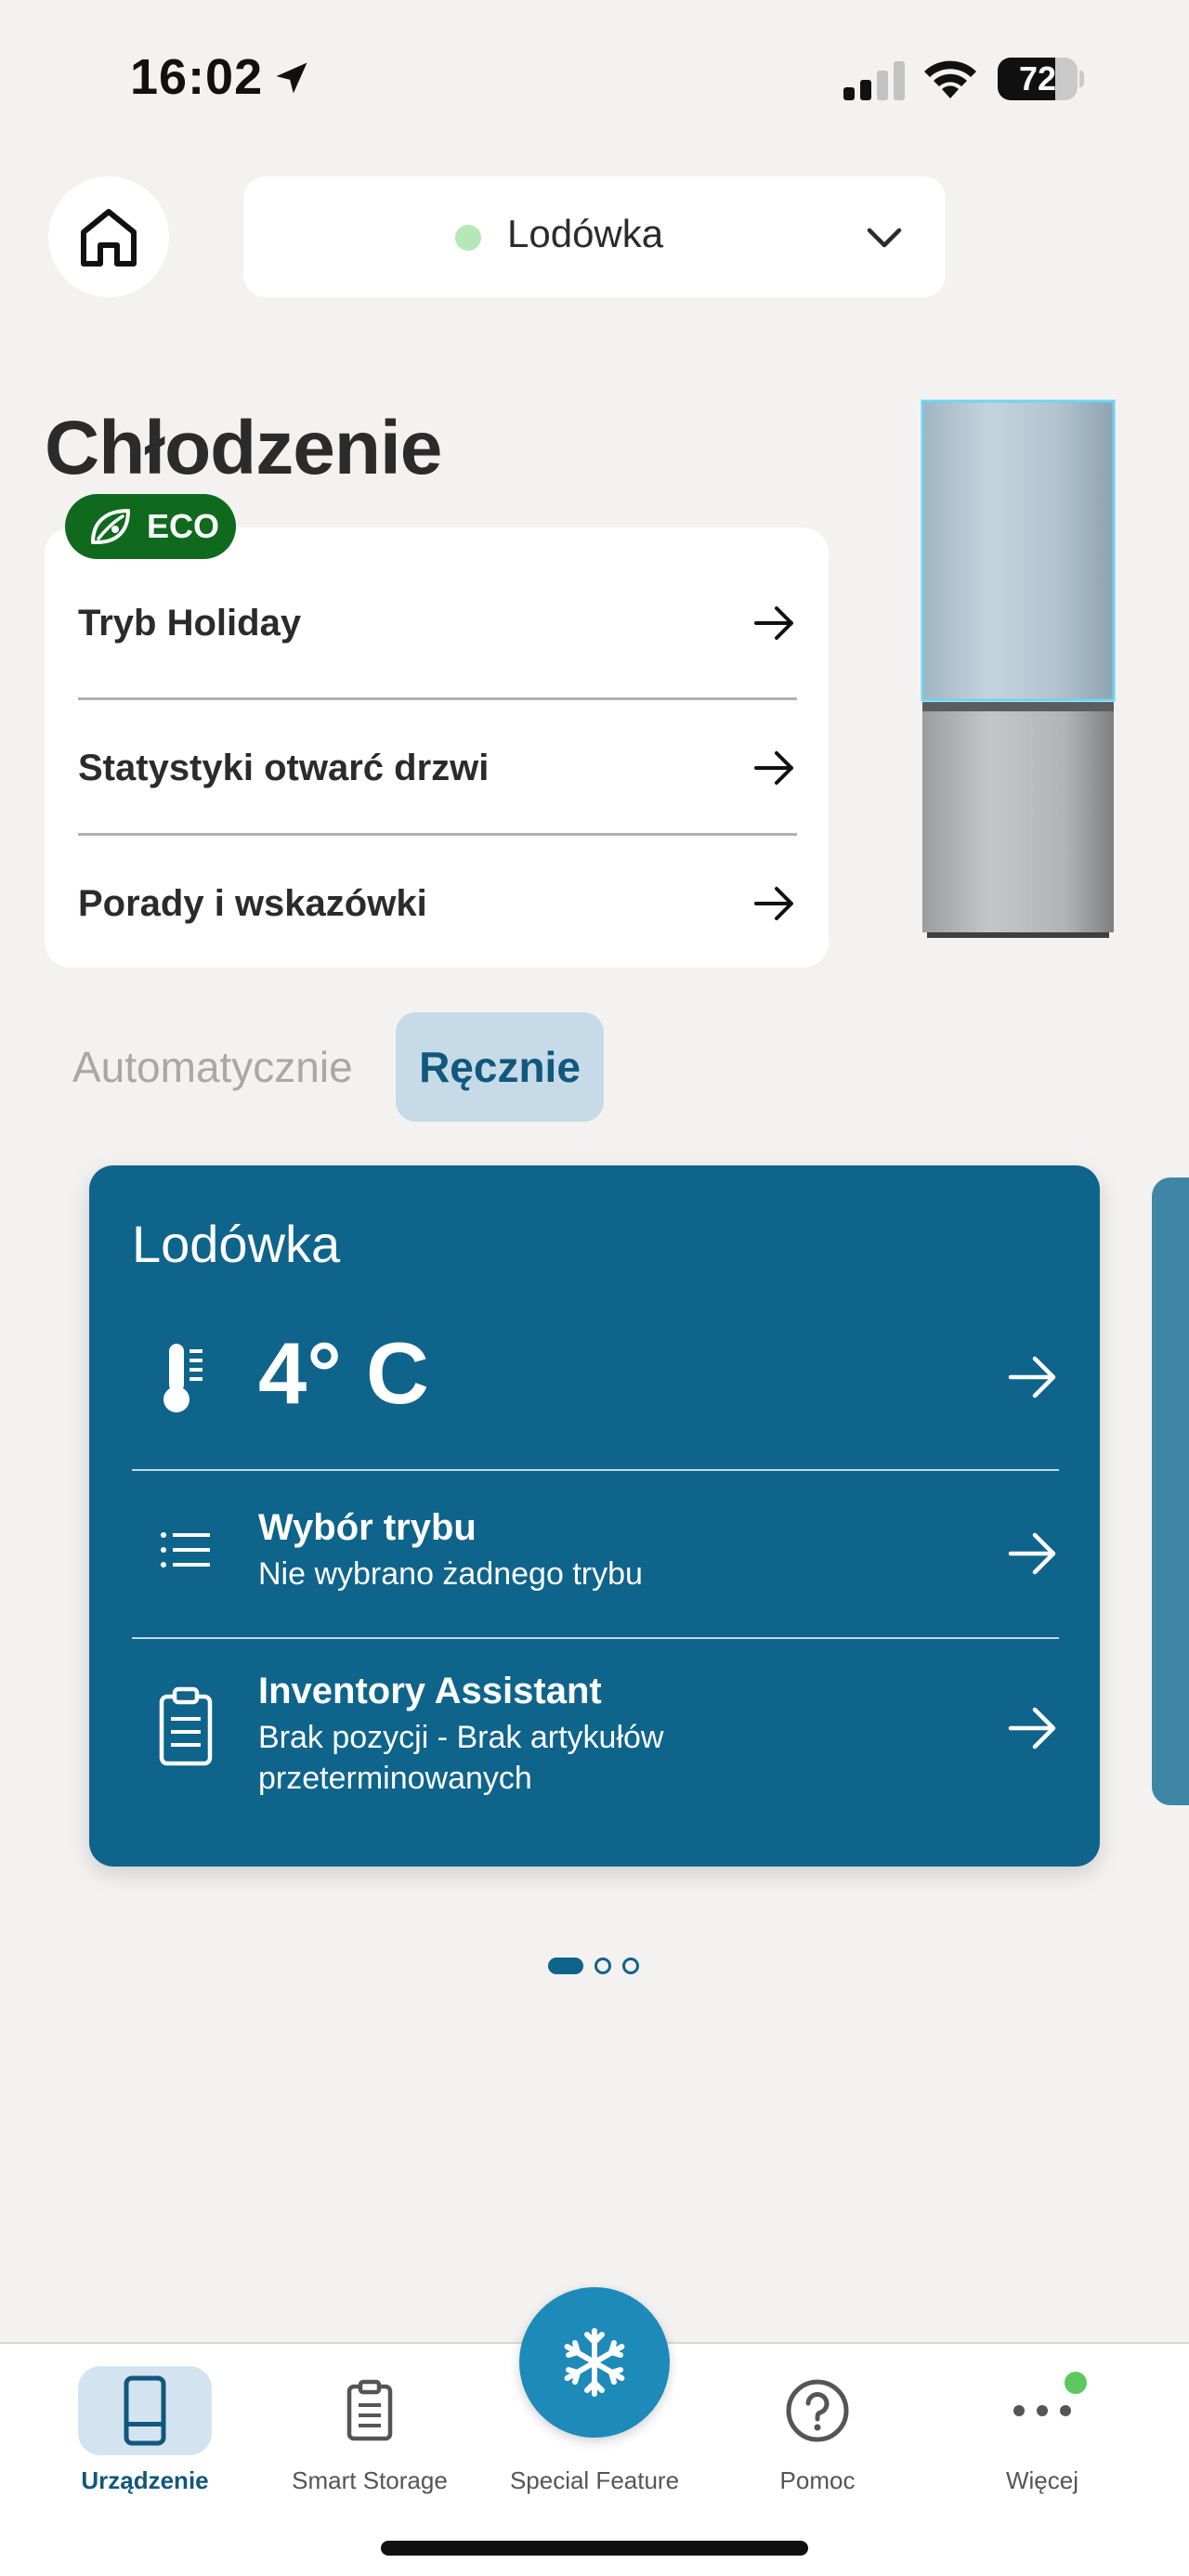 The width and height of the screenshot is (1189, 2576). I want to click on nav-item-help: Pomoc, so click(818, 2437).